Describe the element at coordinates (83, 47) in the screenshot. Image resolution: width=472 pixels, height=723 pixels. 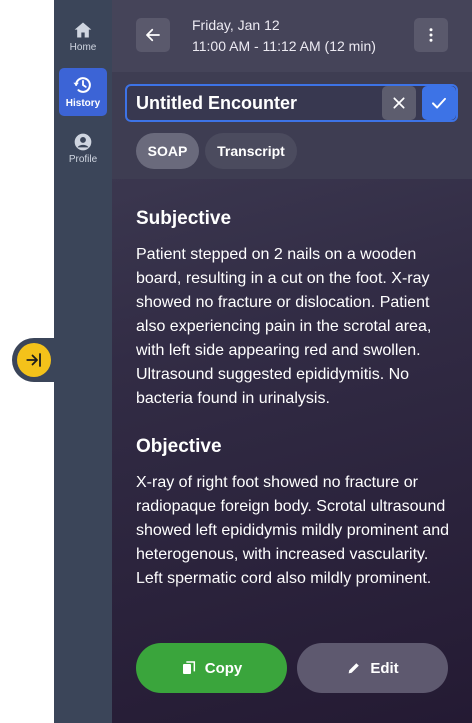
I see `sidebar-item-label: Home` at that location.